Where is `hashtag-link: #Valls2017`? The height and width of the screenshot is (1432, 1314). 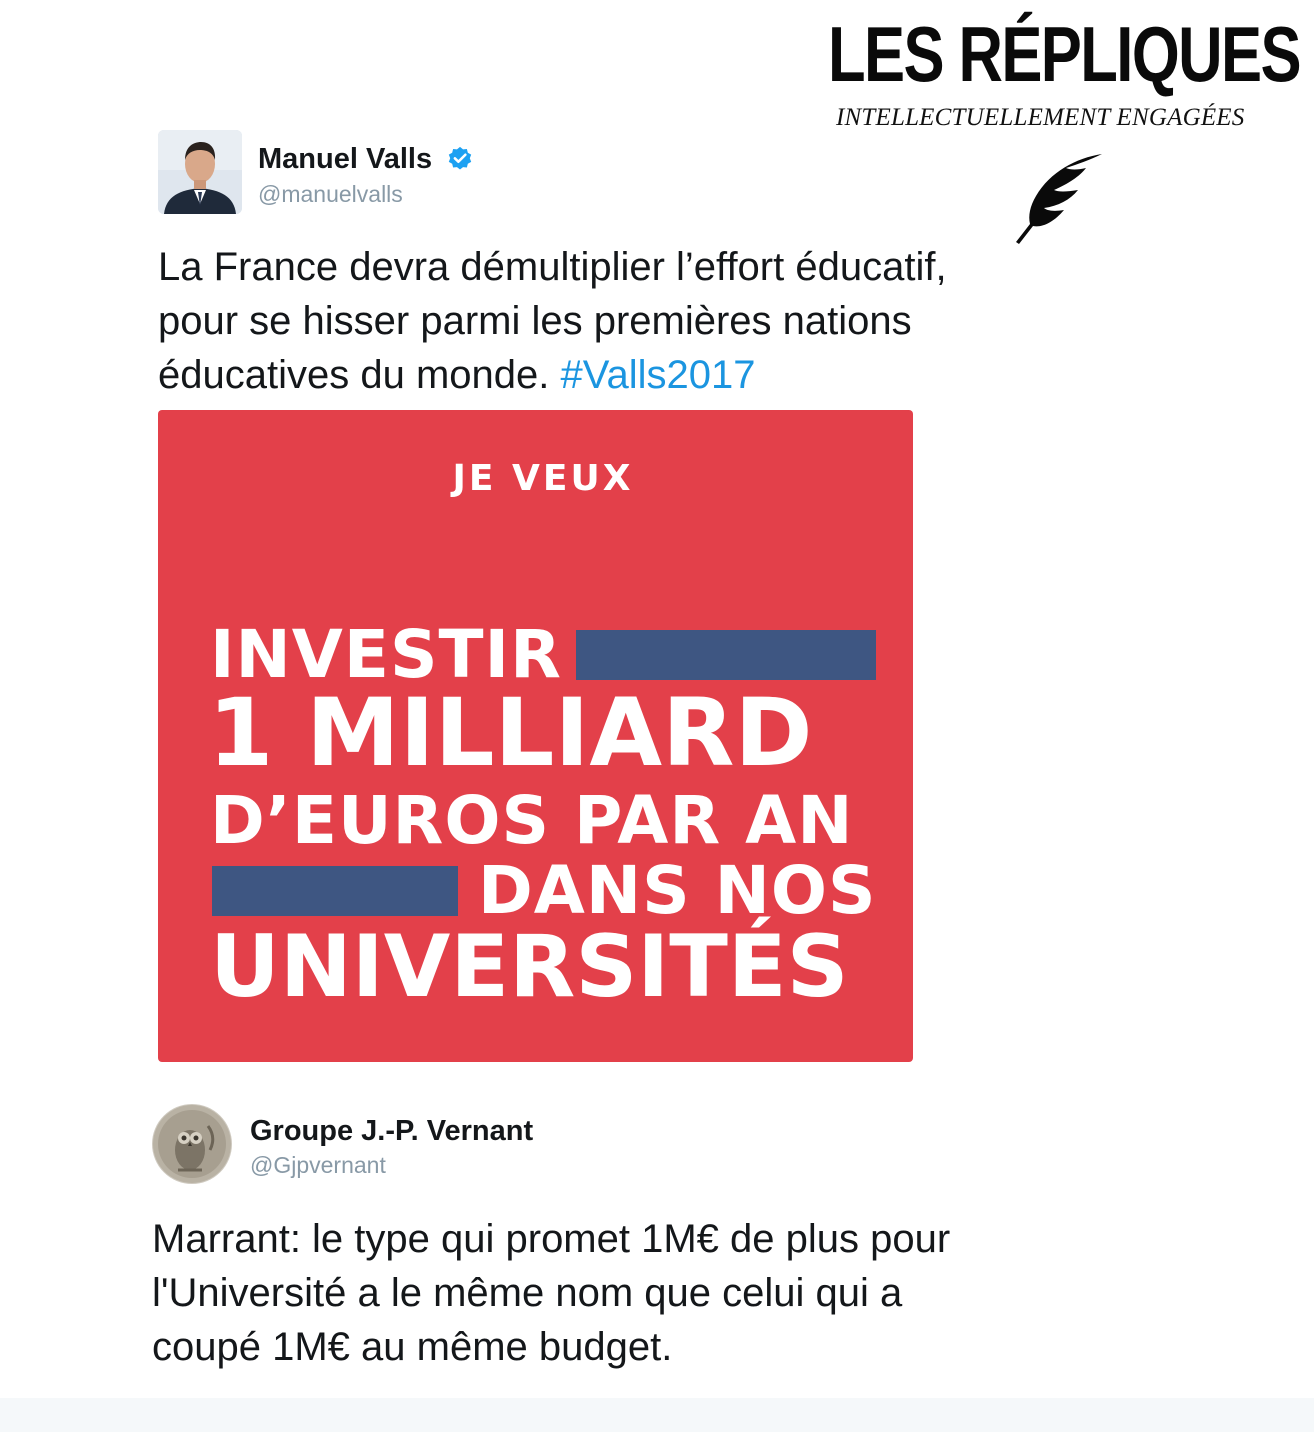 hashtag-link: #Valls2017 is located at coordinates (657, 375).